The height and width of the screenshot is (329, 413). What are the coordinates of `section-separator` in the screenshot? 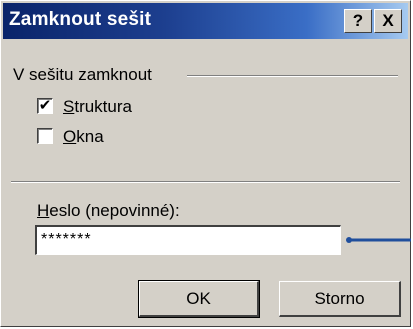 It's located at (205, 182).